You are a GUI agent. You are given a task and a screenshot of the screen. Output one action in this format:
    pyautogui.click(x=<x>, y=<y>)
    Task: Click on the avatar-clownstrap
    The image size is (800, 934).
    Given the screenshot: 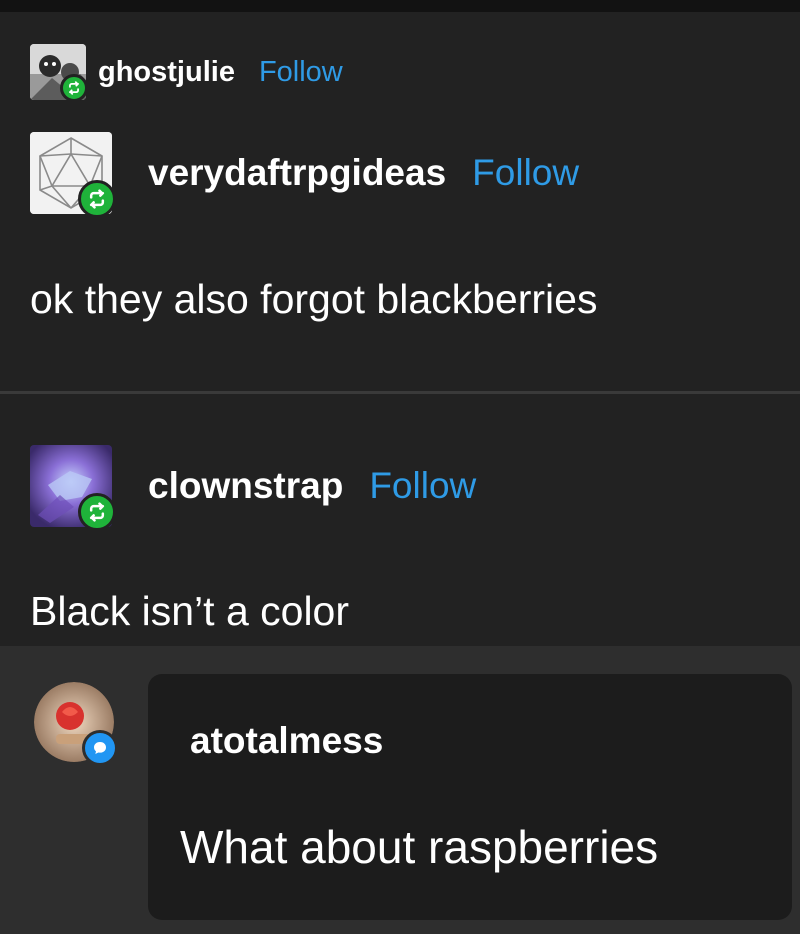 What is the action you would take?
    pyautogui.click(x=73, y=488)
    